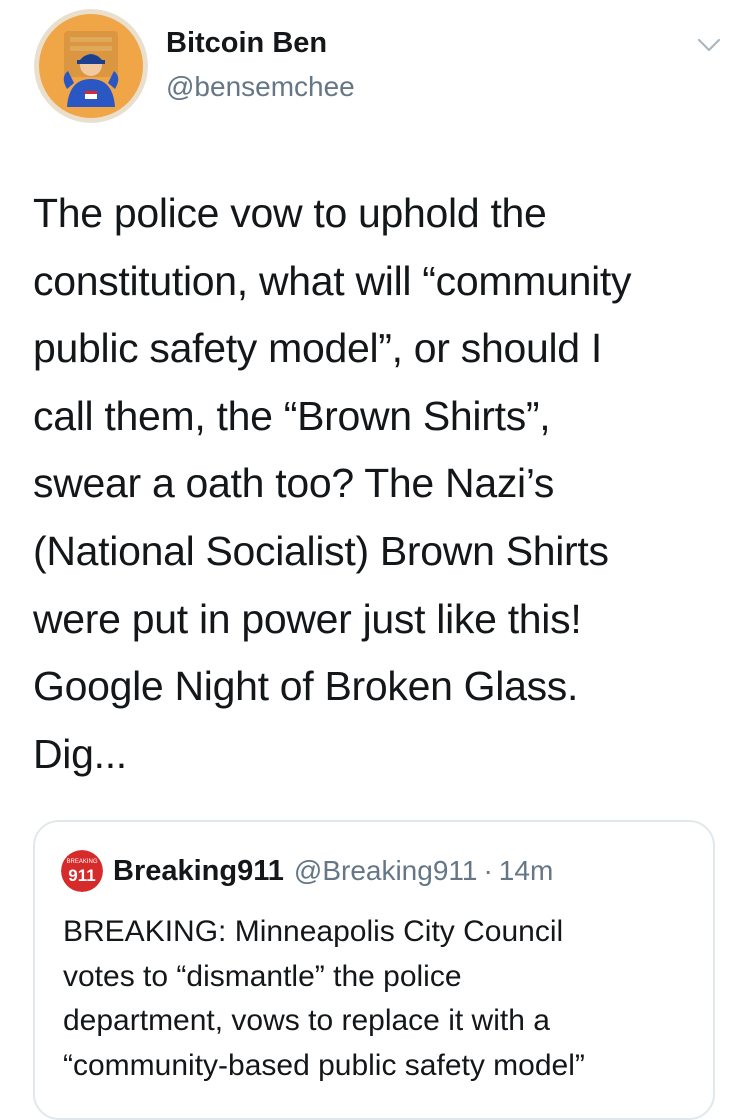  Describe the element at coordinates (198, 870) in the screenshot. I see `quoted-author-name: Breaking911` at that location.